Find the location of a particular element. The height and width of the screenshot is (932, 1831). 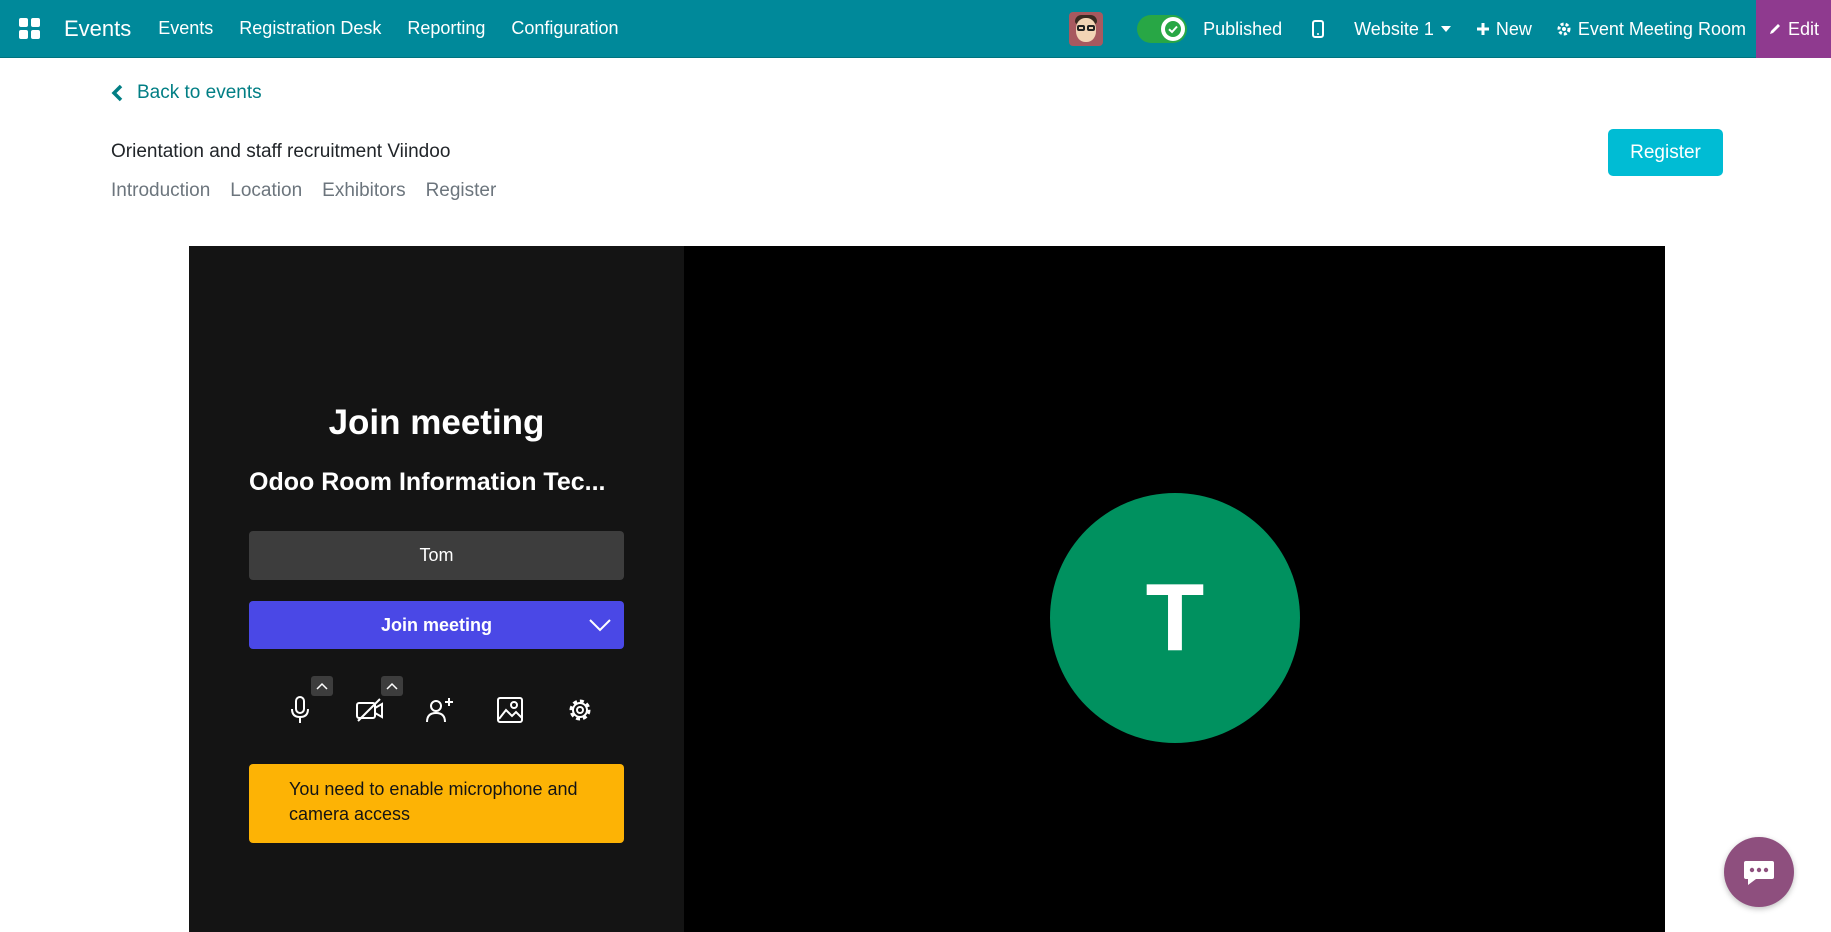

camera-off-icon is located at coordinates (370, 710).